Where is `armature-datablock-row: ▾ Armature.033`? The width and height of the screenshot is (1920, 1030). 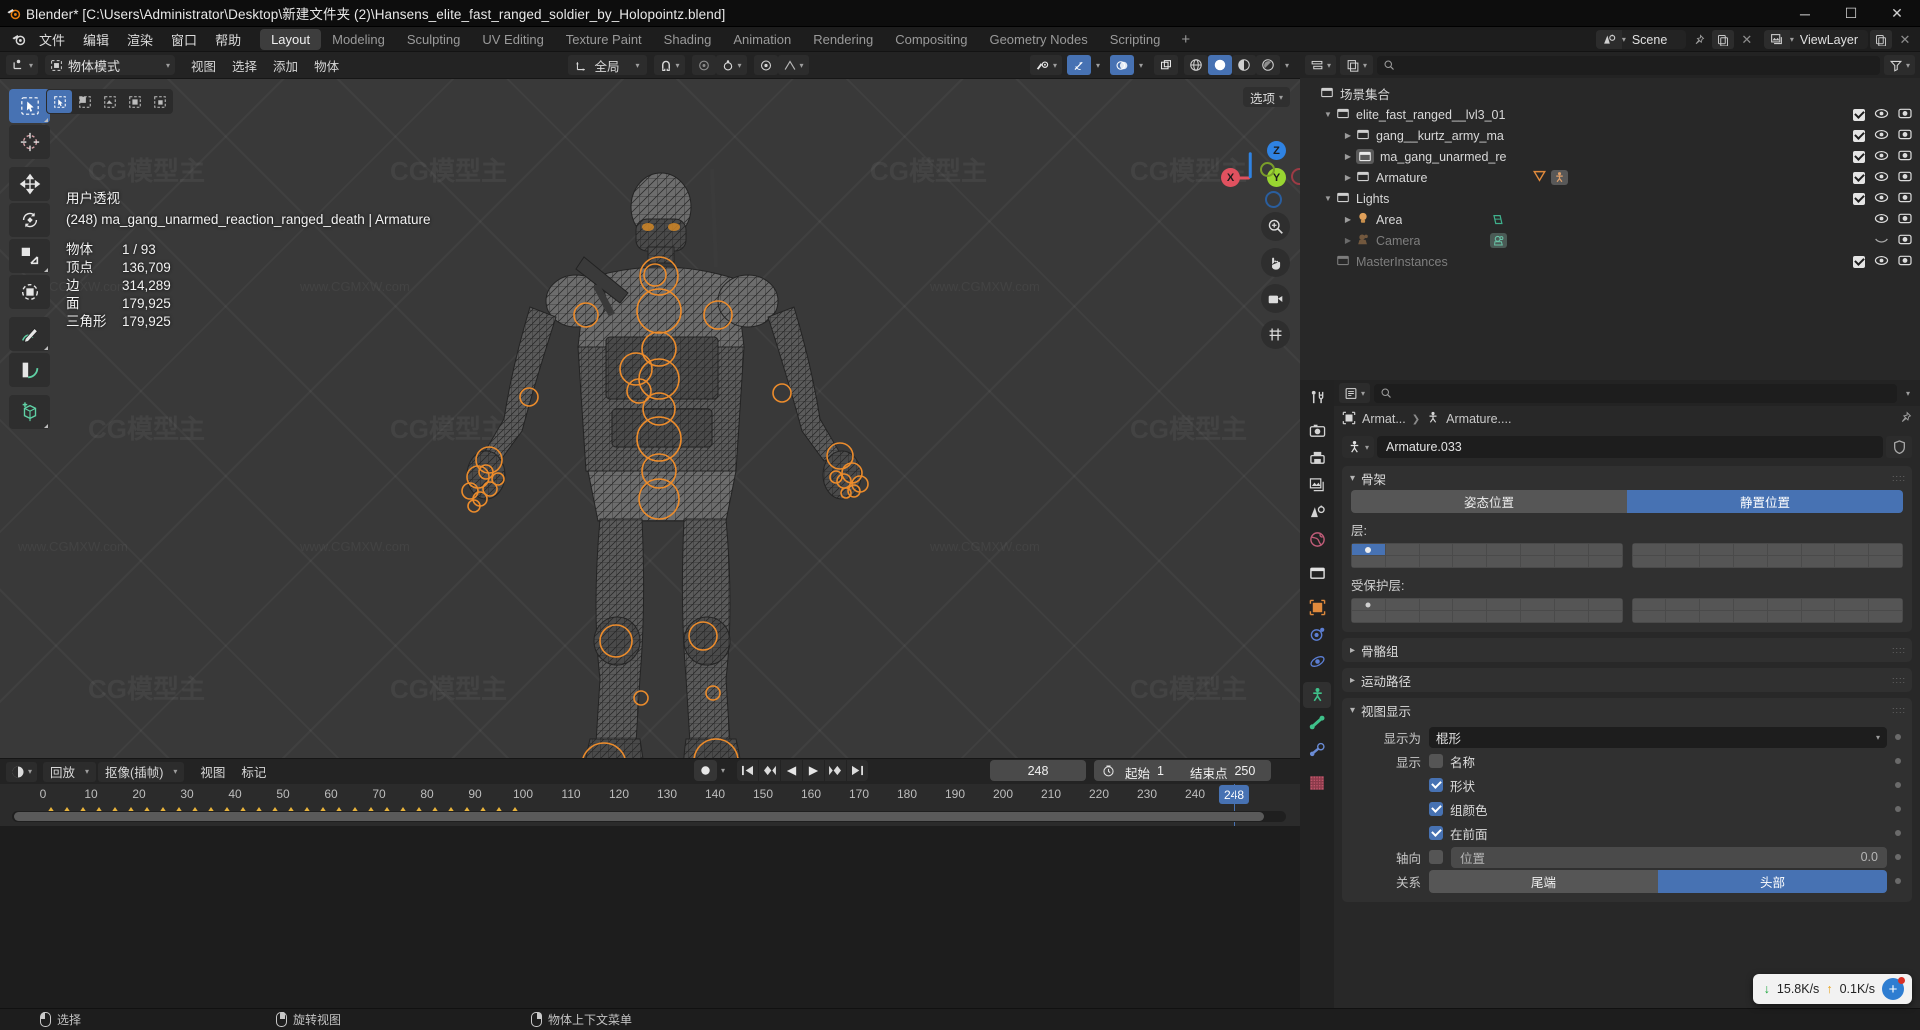 armature-datablock-row: ▾ Armature.033 is located at coordinates (1627, 447).